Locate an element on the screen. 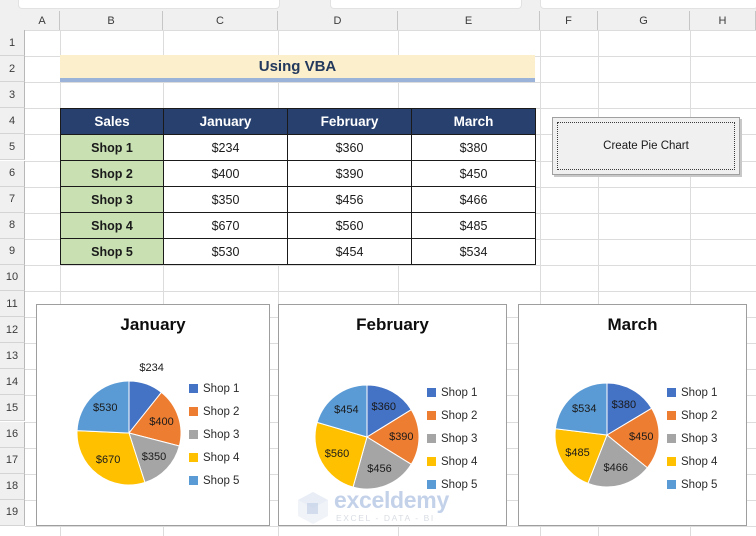  row-header-7: 7 is located at coordinates (12, 199).